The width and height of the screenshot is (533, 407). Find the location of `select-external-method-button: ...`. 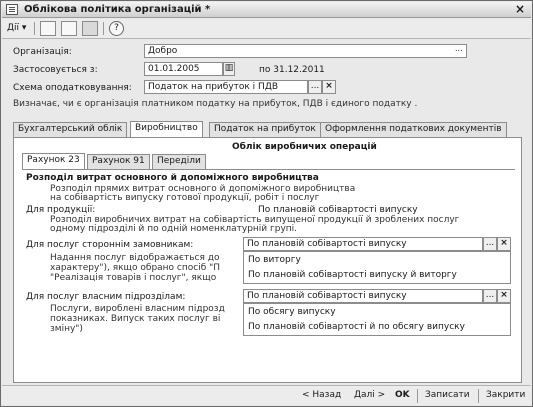

select-external-method-button: ... is located at coordinates (490, 244).